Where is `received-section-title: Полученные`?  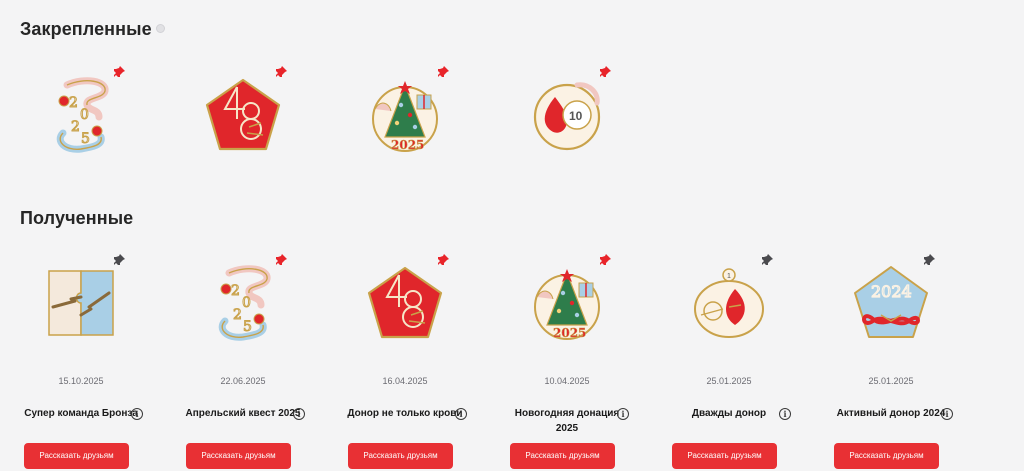 received-section-title: Полученные is located at coordinates (76, 218).